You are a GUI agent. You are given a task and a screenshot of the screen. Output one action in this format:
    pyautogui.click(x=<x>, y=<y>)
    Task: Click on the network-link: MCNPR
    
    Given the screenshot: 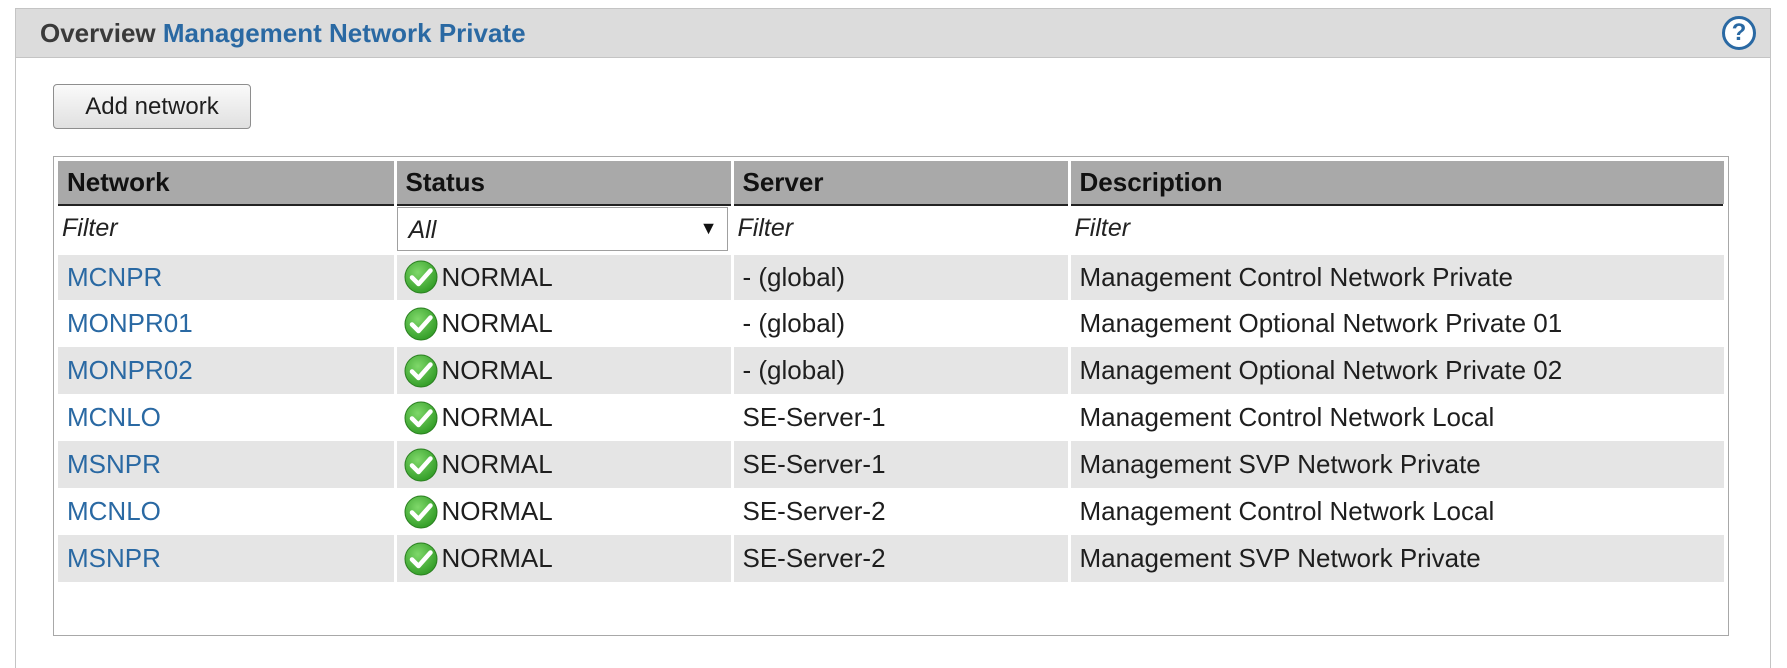 What is the action you would take?
    pyautogui.click(x=114, y=277)
    